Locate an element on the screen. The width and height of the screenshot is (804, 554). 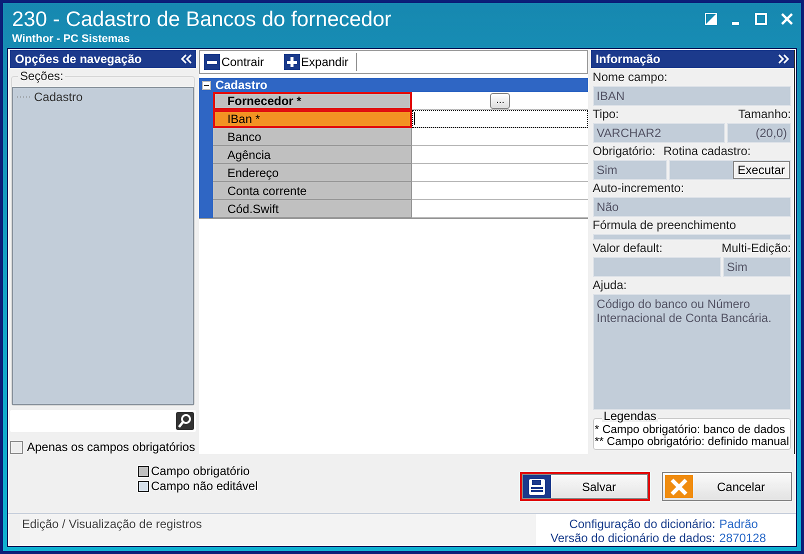
expand-button: Expandir is located at coordinates (321, 62).